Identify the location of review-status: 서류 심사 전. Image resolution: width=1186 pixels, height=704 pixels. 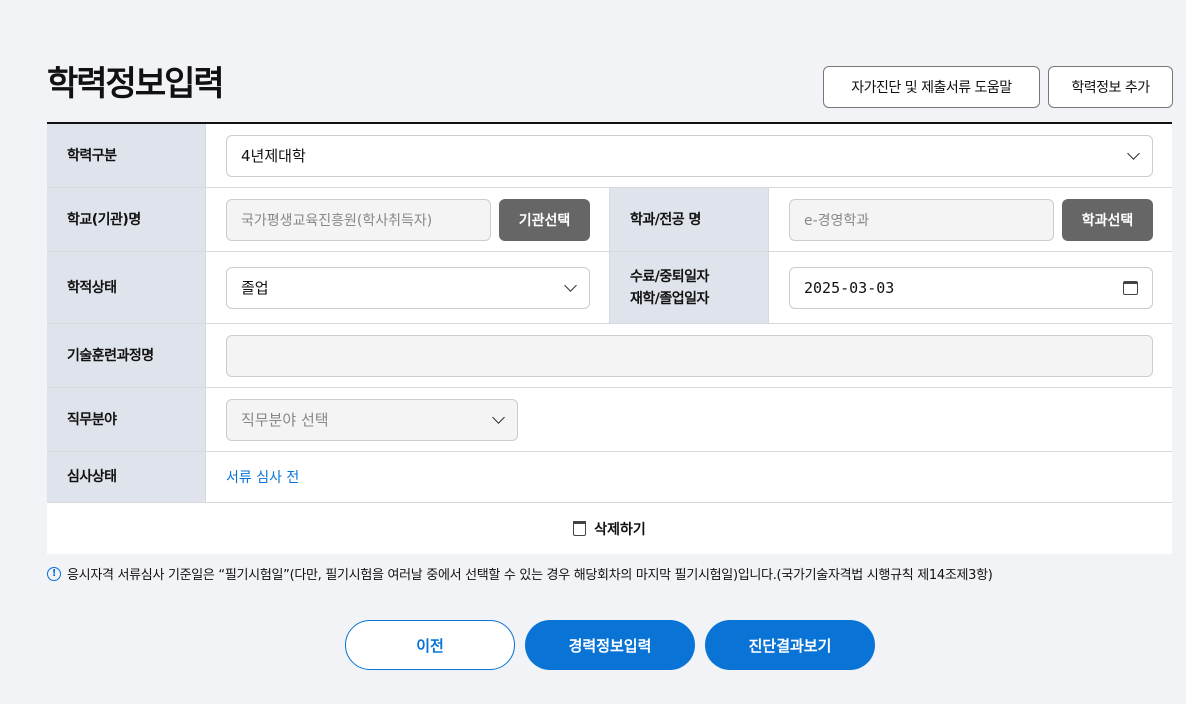
(263, 478).